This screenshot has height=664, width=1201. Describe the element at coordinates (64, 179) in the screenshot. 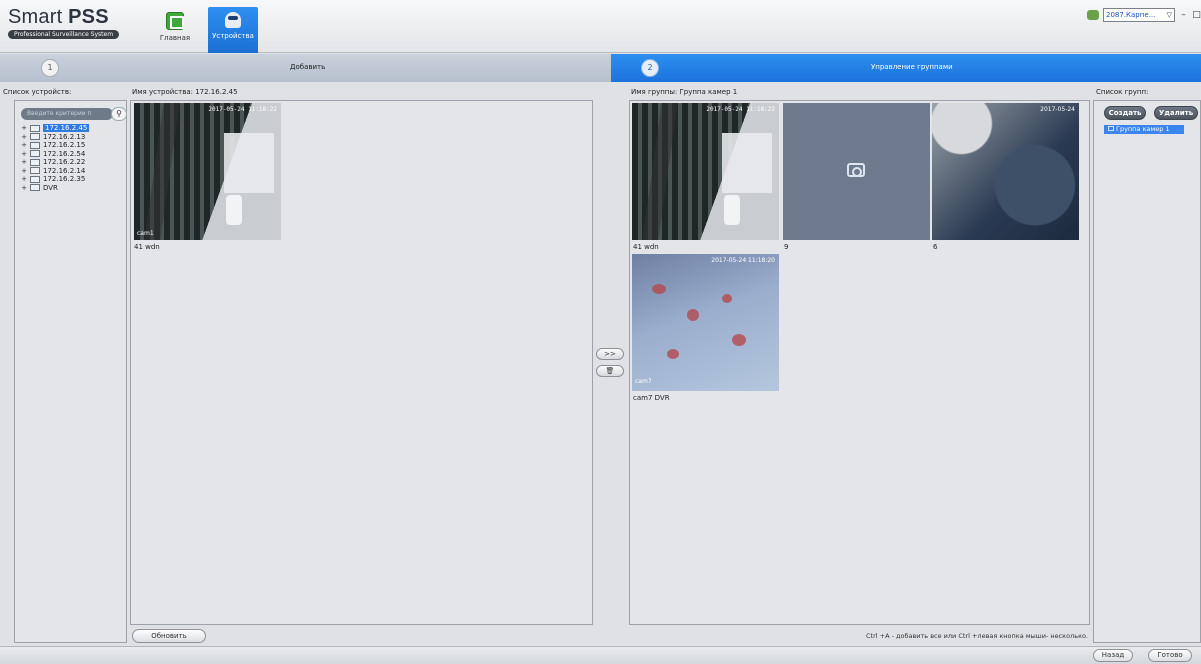

I see `tree-item-label: 172.16.2.35` at that location.